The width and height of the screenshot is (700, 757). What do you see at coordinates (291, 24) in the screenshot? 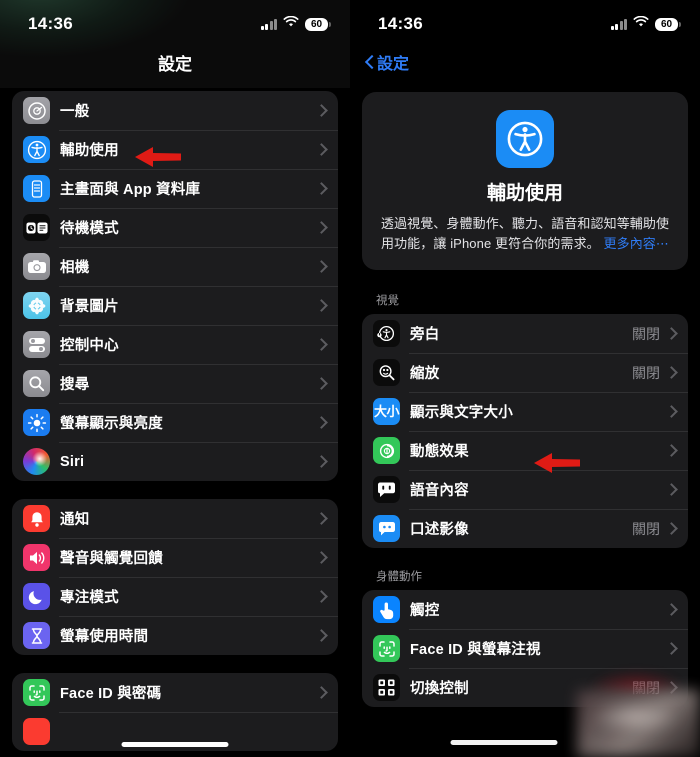
I see `wifi-icon` at bounding box center [291, 24].